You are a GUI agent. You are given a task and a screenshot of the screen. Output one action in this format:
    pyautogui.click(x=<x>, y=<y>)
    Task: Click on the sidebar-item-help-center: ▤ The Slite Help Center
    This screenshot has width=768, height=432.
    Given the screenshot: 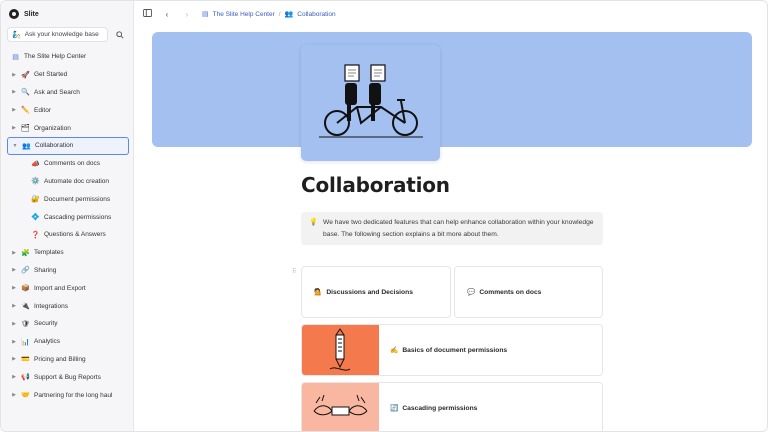 What is the action you would take?
    pyautogui.click(x=68, y=57)
    